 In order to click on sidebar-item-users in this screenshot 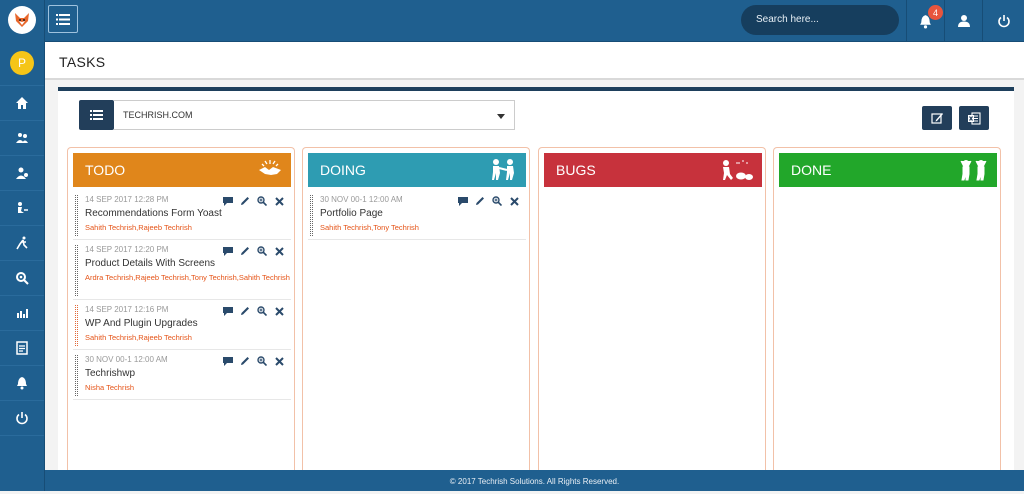, I will do `click(22, 138)`.